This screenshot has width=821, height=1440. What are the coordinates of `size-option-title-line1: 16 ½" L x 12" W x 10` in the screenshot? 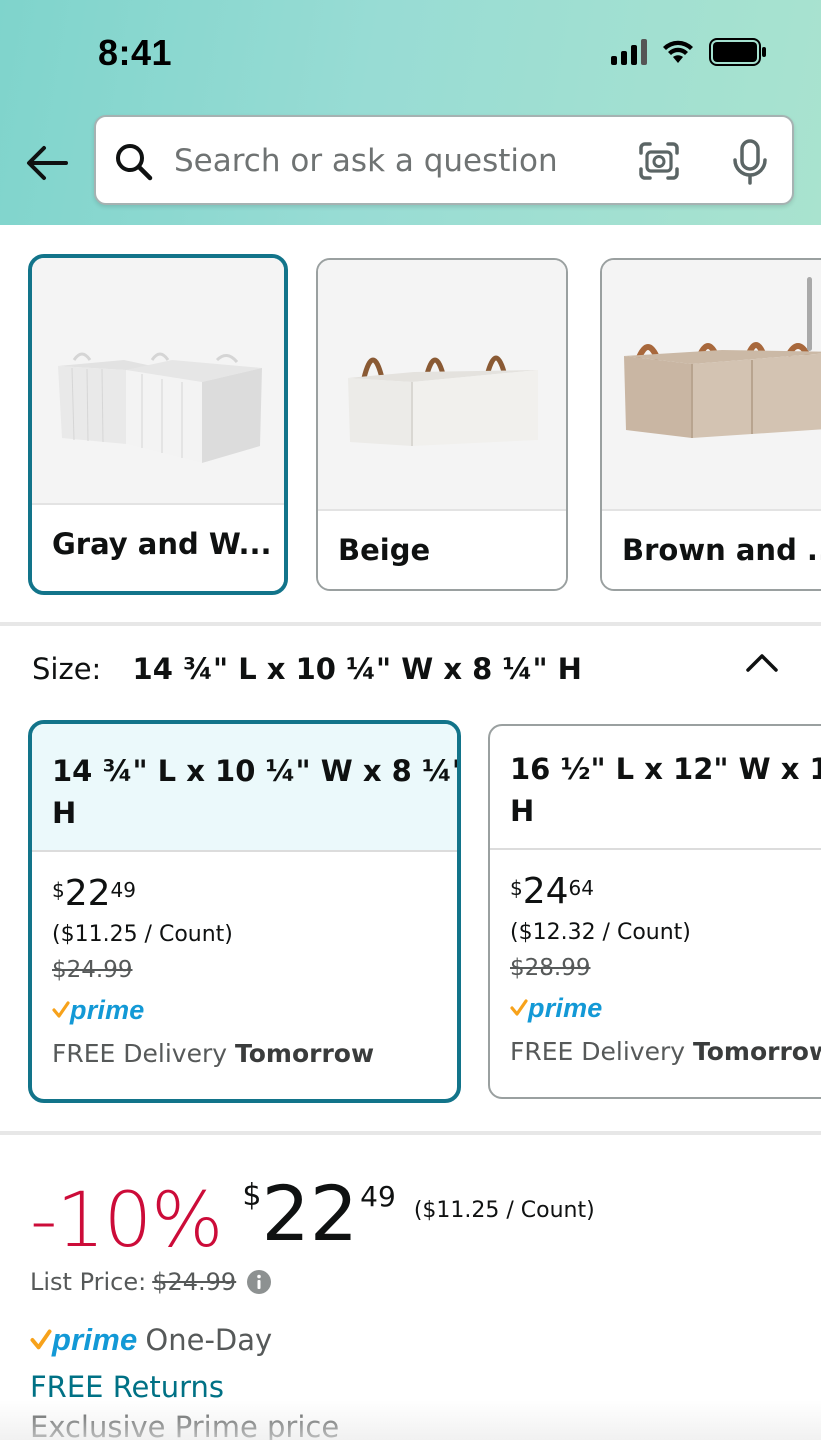 It's located at (665, 769).